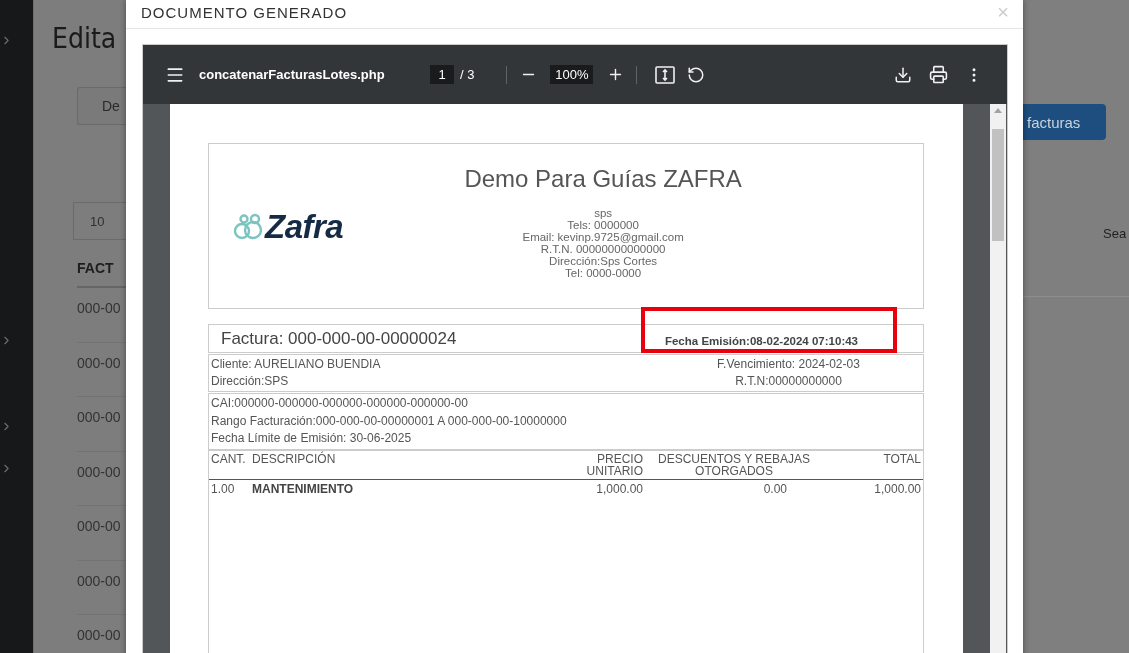 Image resolution: width=1129 pixels, height=653 pixels. What do you see at coordinates (665, 74) in the screenshot?
I see `fit-page-icon` at bounding box center [665, 74].